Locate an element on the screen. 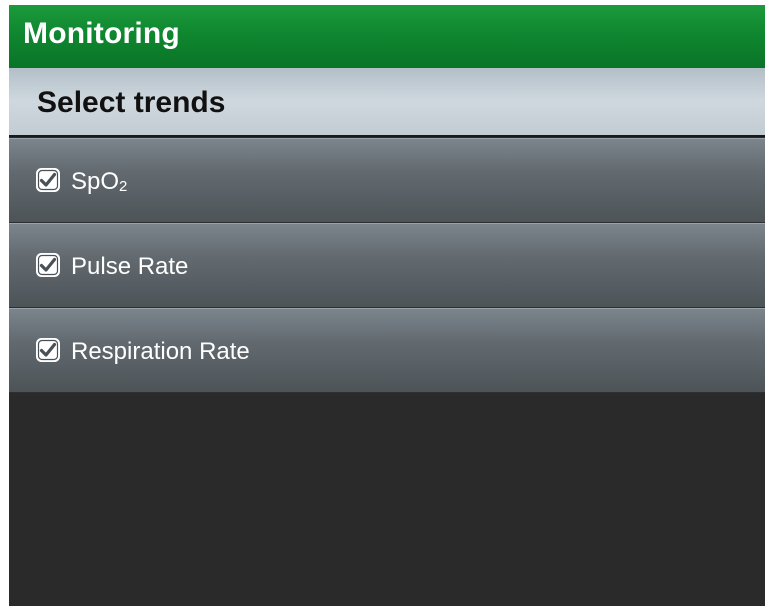 This screenshot has width=765, height=606. trend-item-pulse-rate: Pulse Rate is located at coordinates (387, 265).